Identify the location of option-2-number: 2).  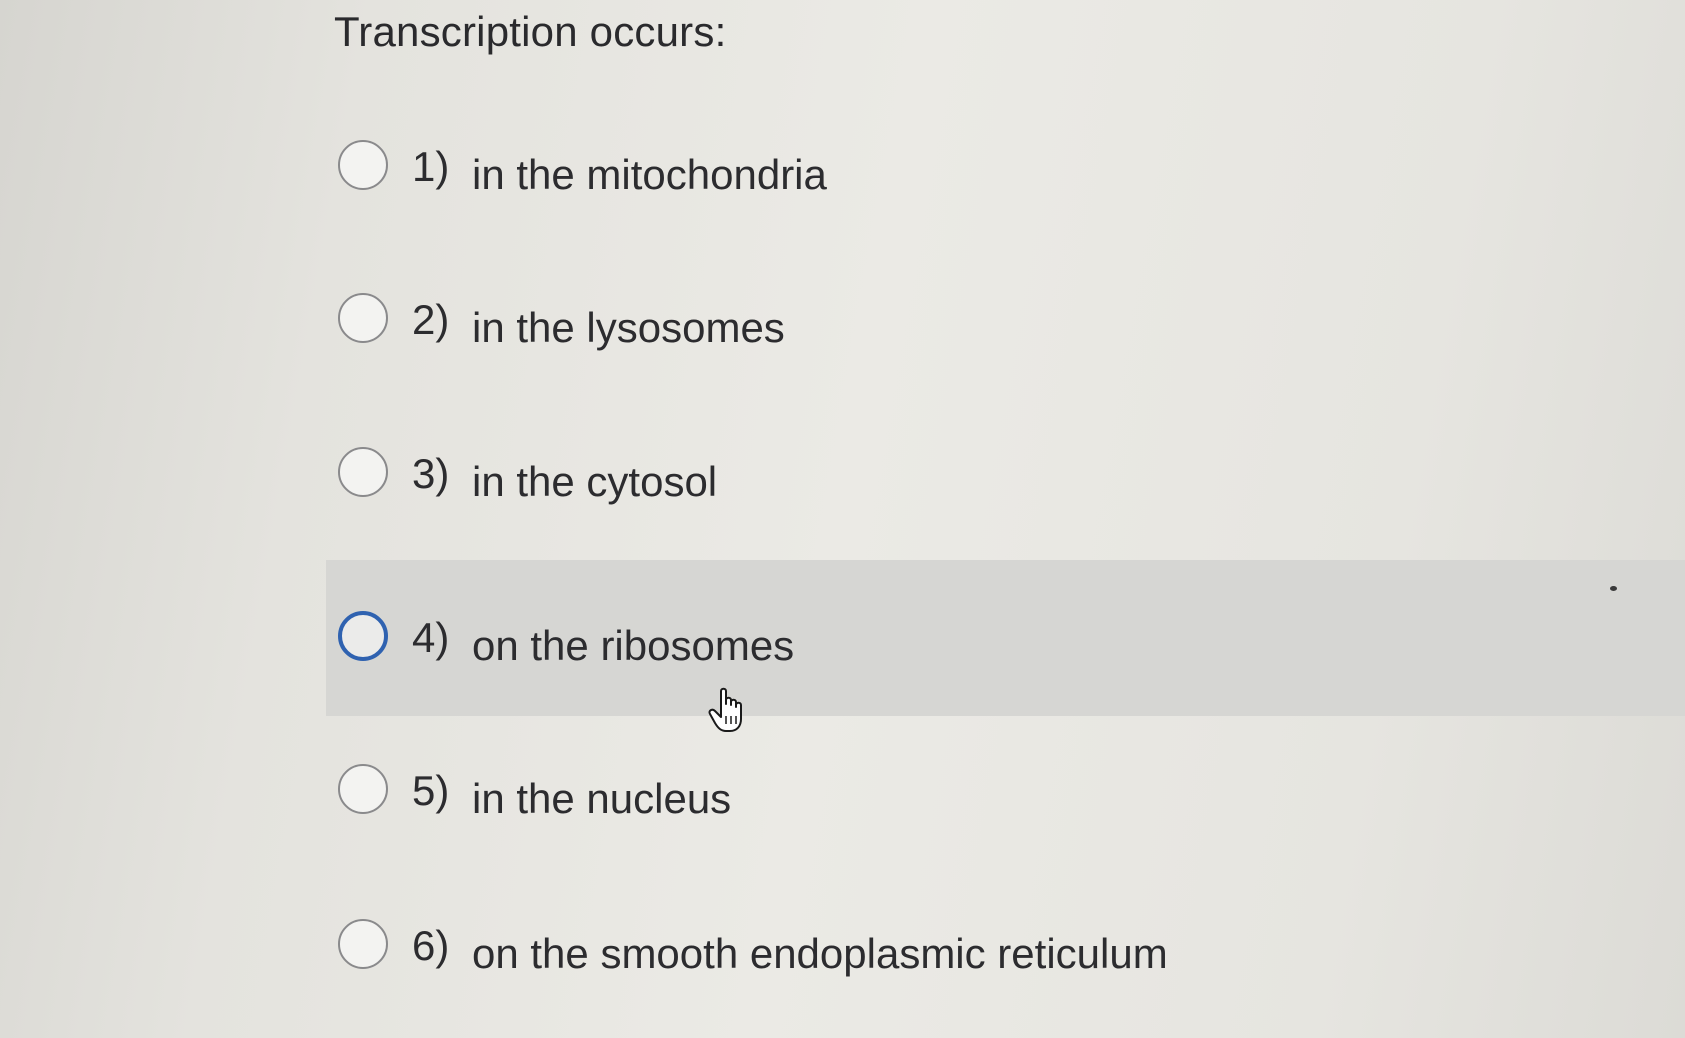
(431, 319).